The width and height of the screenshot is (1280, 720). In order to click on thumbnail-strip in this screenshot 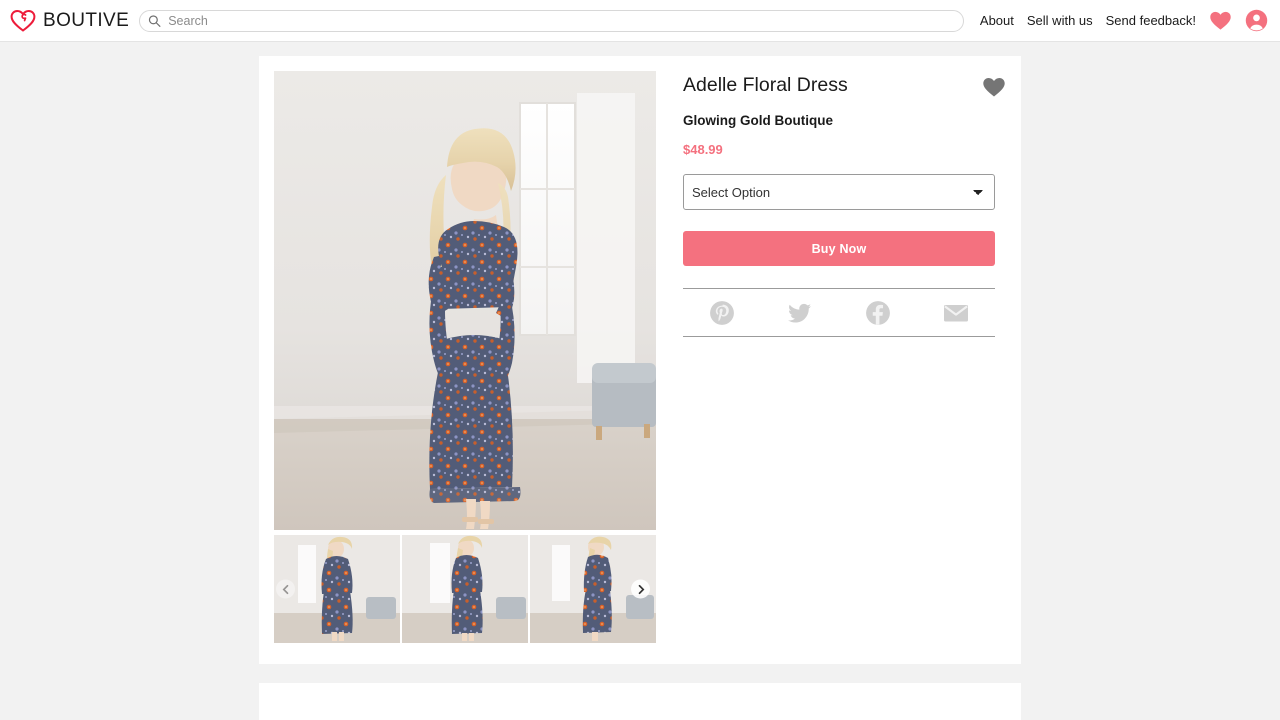, I will do `click(465, 589)`.